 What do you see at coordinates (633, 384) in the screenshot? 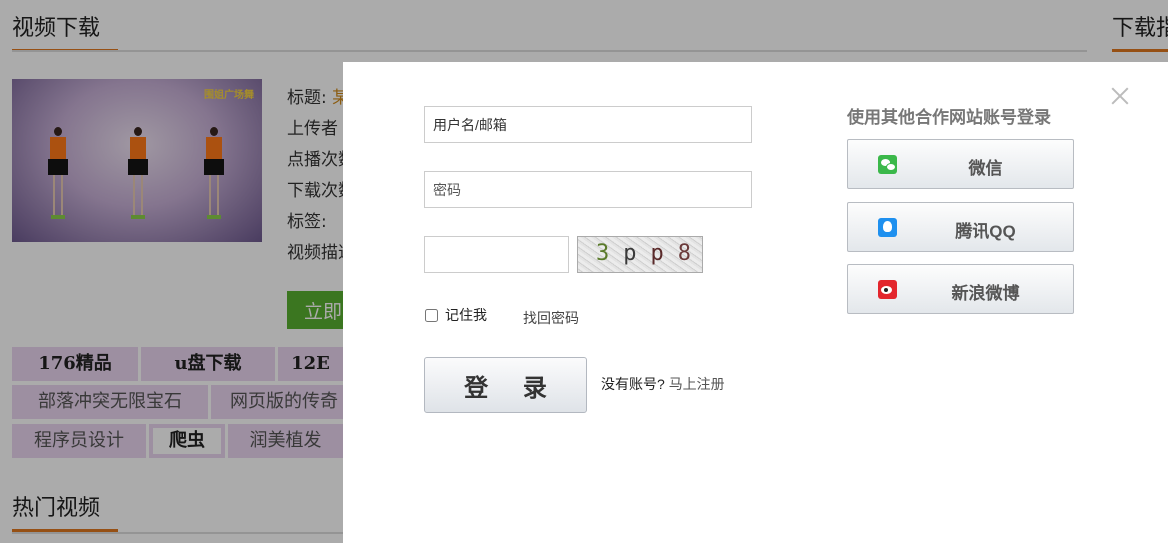
I see `no-account-text: 没有账号?` at bounding box center [633, 384].